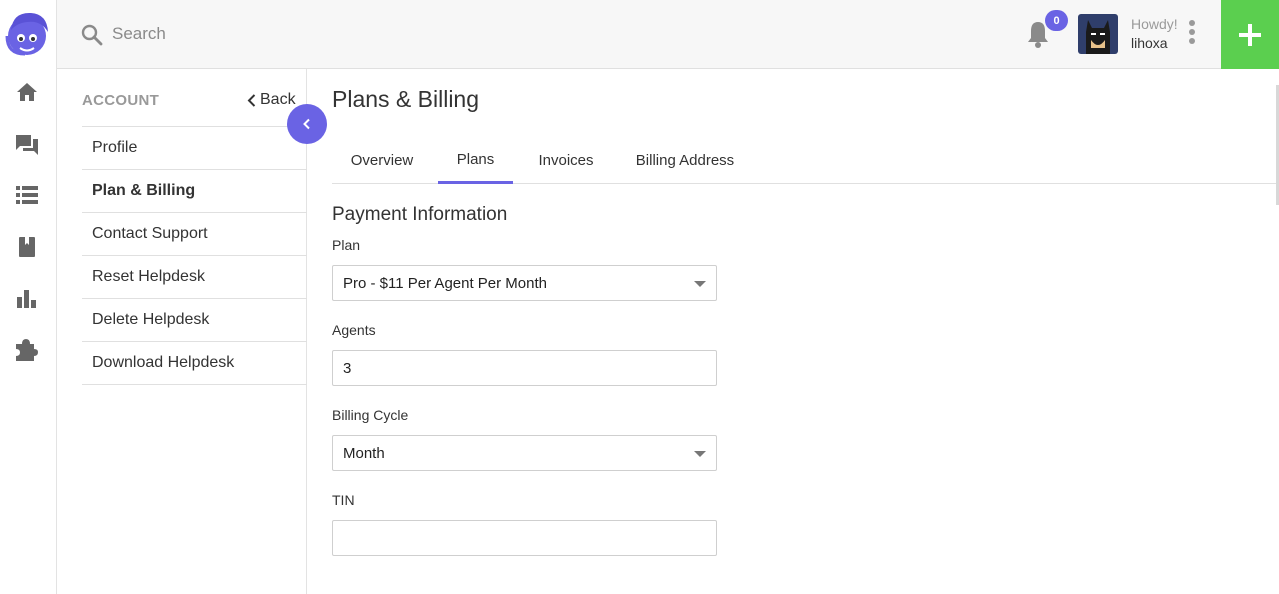 The image size is (1279, 594). Describe the element at coordinates (27, 145) in the screenshot. I see `chat-icon` at that location.